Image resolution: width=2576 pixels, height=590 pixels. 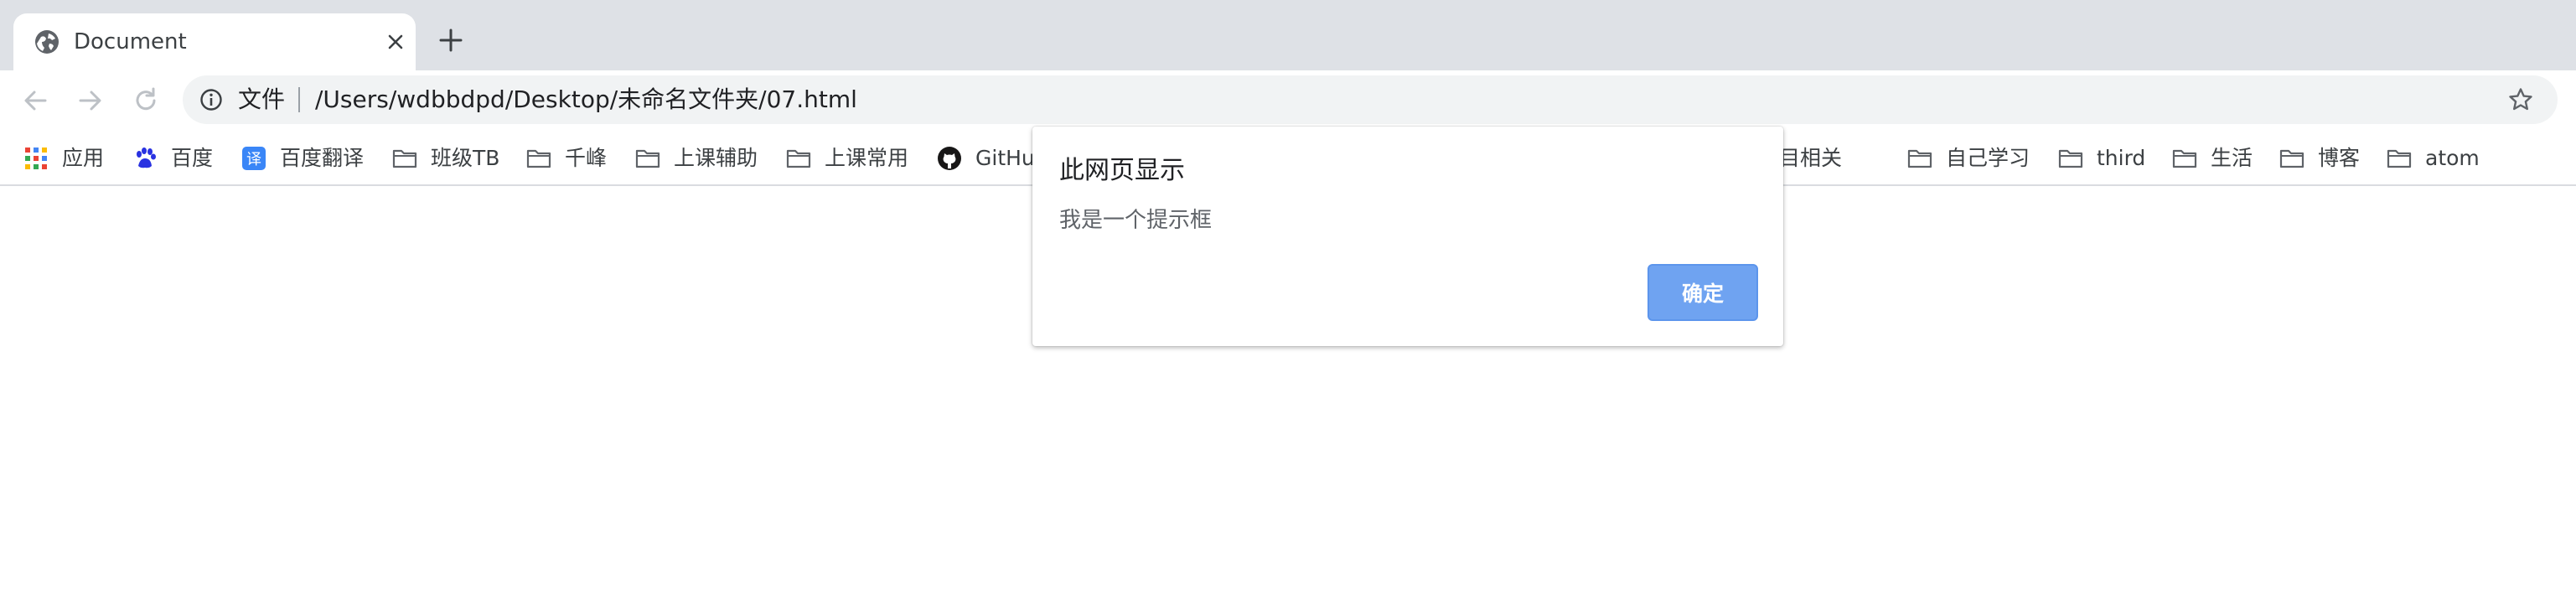 I want to click on bookmark-folder-life: 生活, so click(x=2212, y=158).